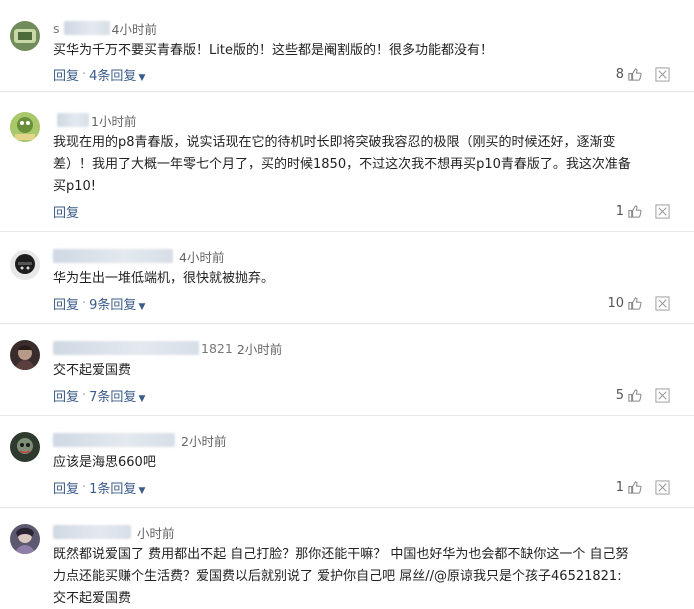 The width and height of the screenshot is (694, 609). I want to click on view-replies-button: 1条回复 ▼, so click(117, 487).